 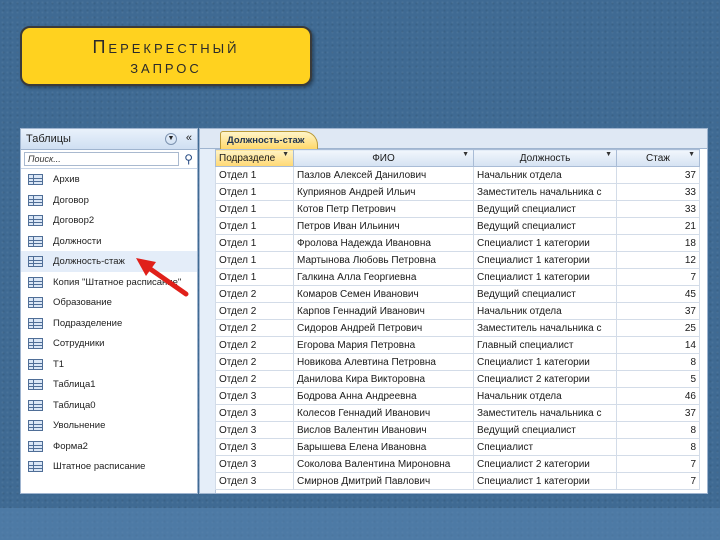 I want to click on table-cell: Комаров Семен Иванович, so click(x=383, y=294).